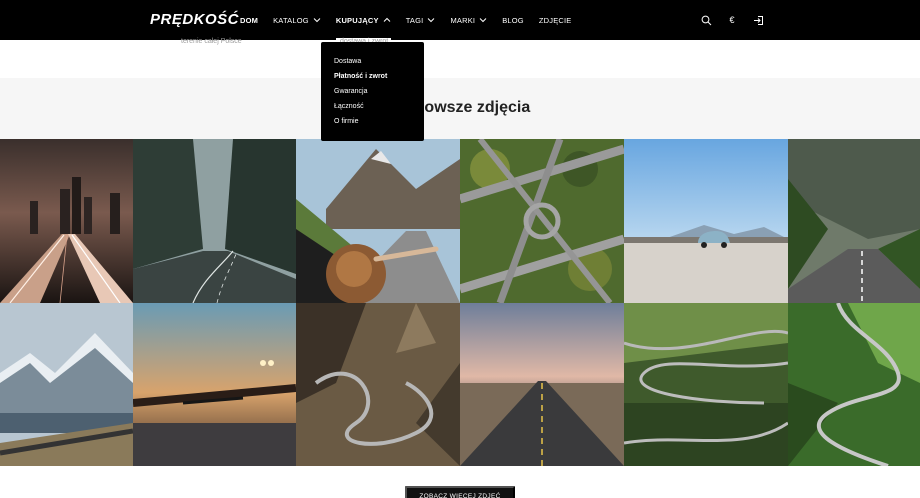 The height and width of the screenshot is (498, 920). Describe the element at coordinates (460, 107) in the screenshot. I see `section-title: Najnowsze zdjęcia` at that location.